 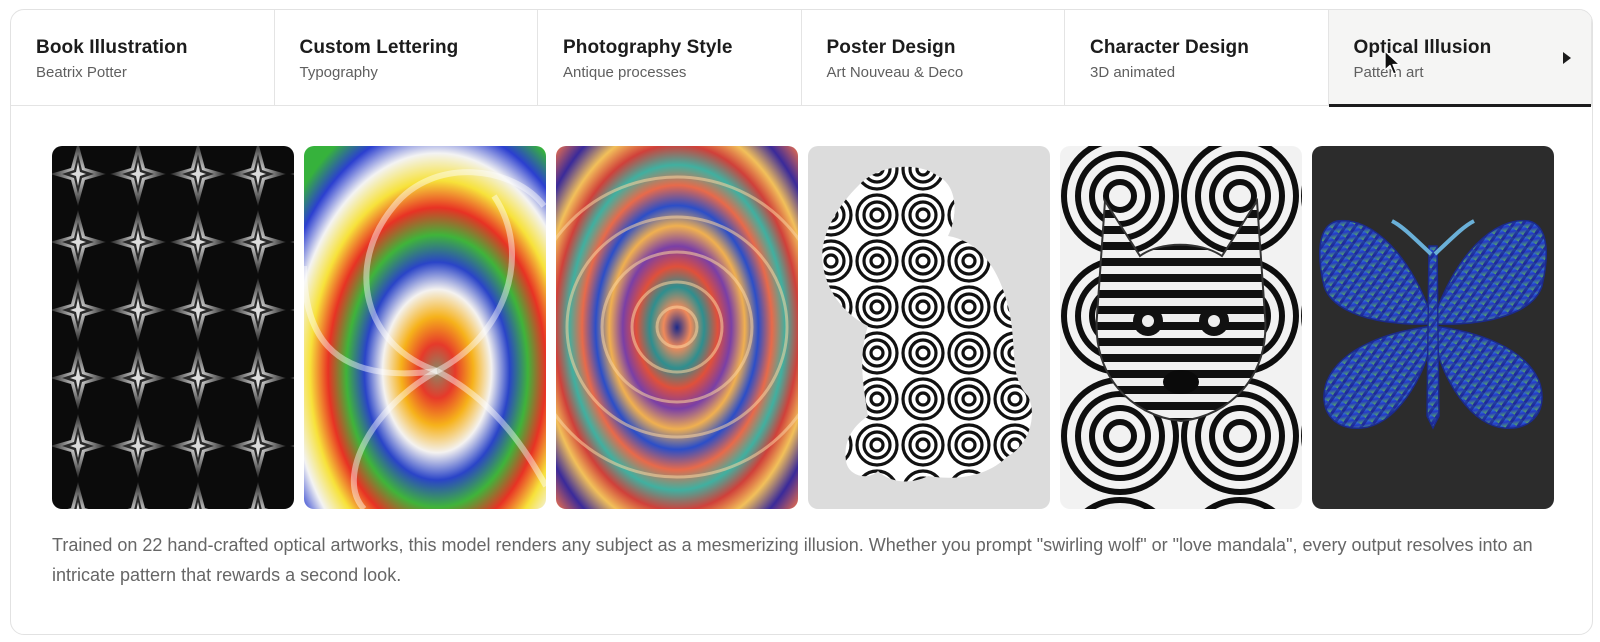 What do you see at coordinates (112, 47) in the screenshot?
I see `tab-title: Book Illustration` at bounding box center [112, 47].